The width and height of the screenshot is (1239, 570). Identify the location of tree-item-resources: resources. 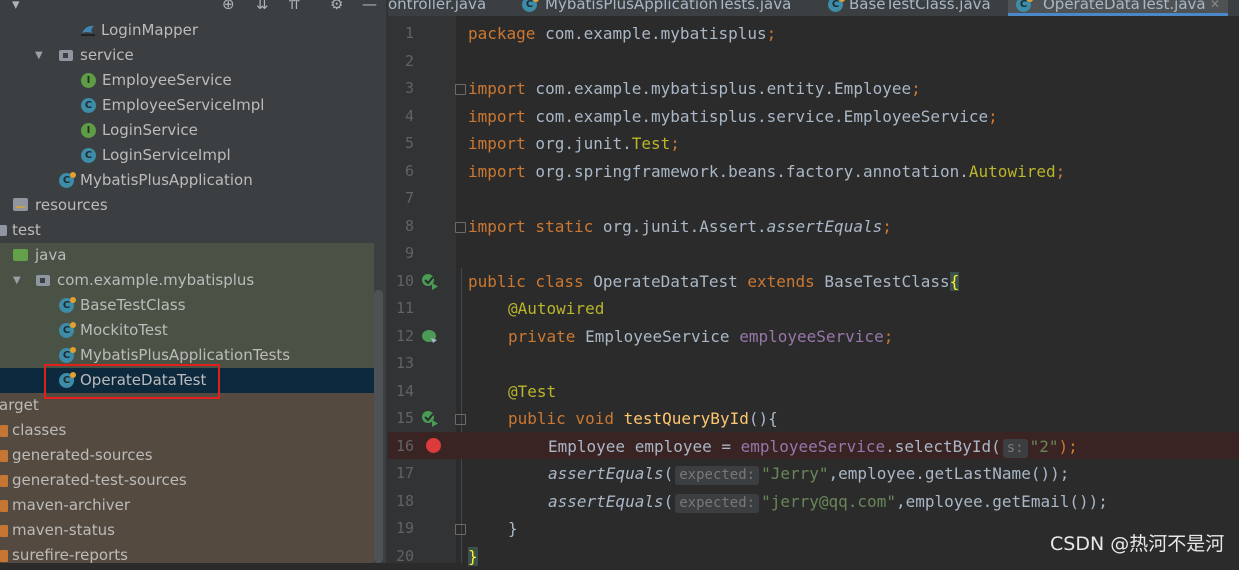
(187, 205).